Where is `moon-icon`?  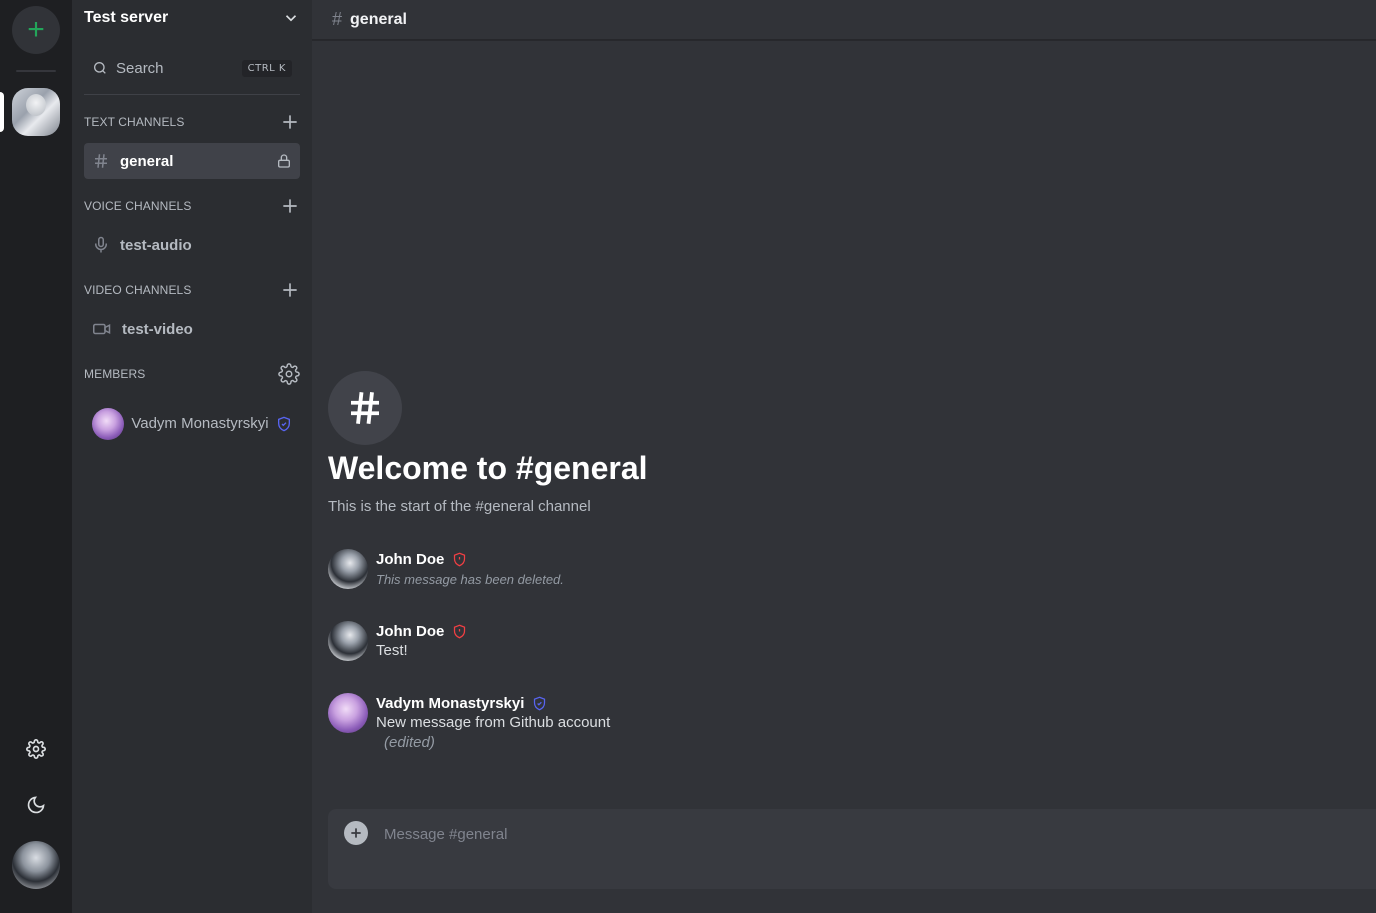
moon-icon is located at coordinates (36, 805).